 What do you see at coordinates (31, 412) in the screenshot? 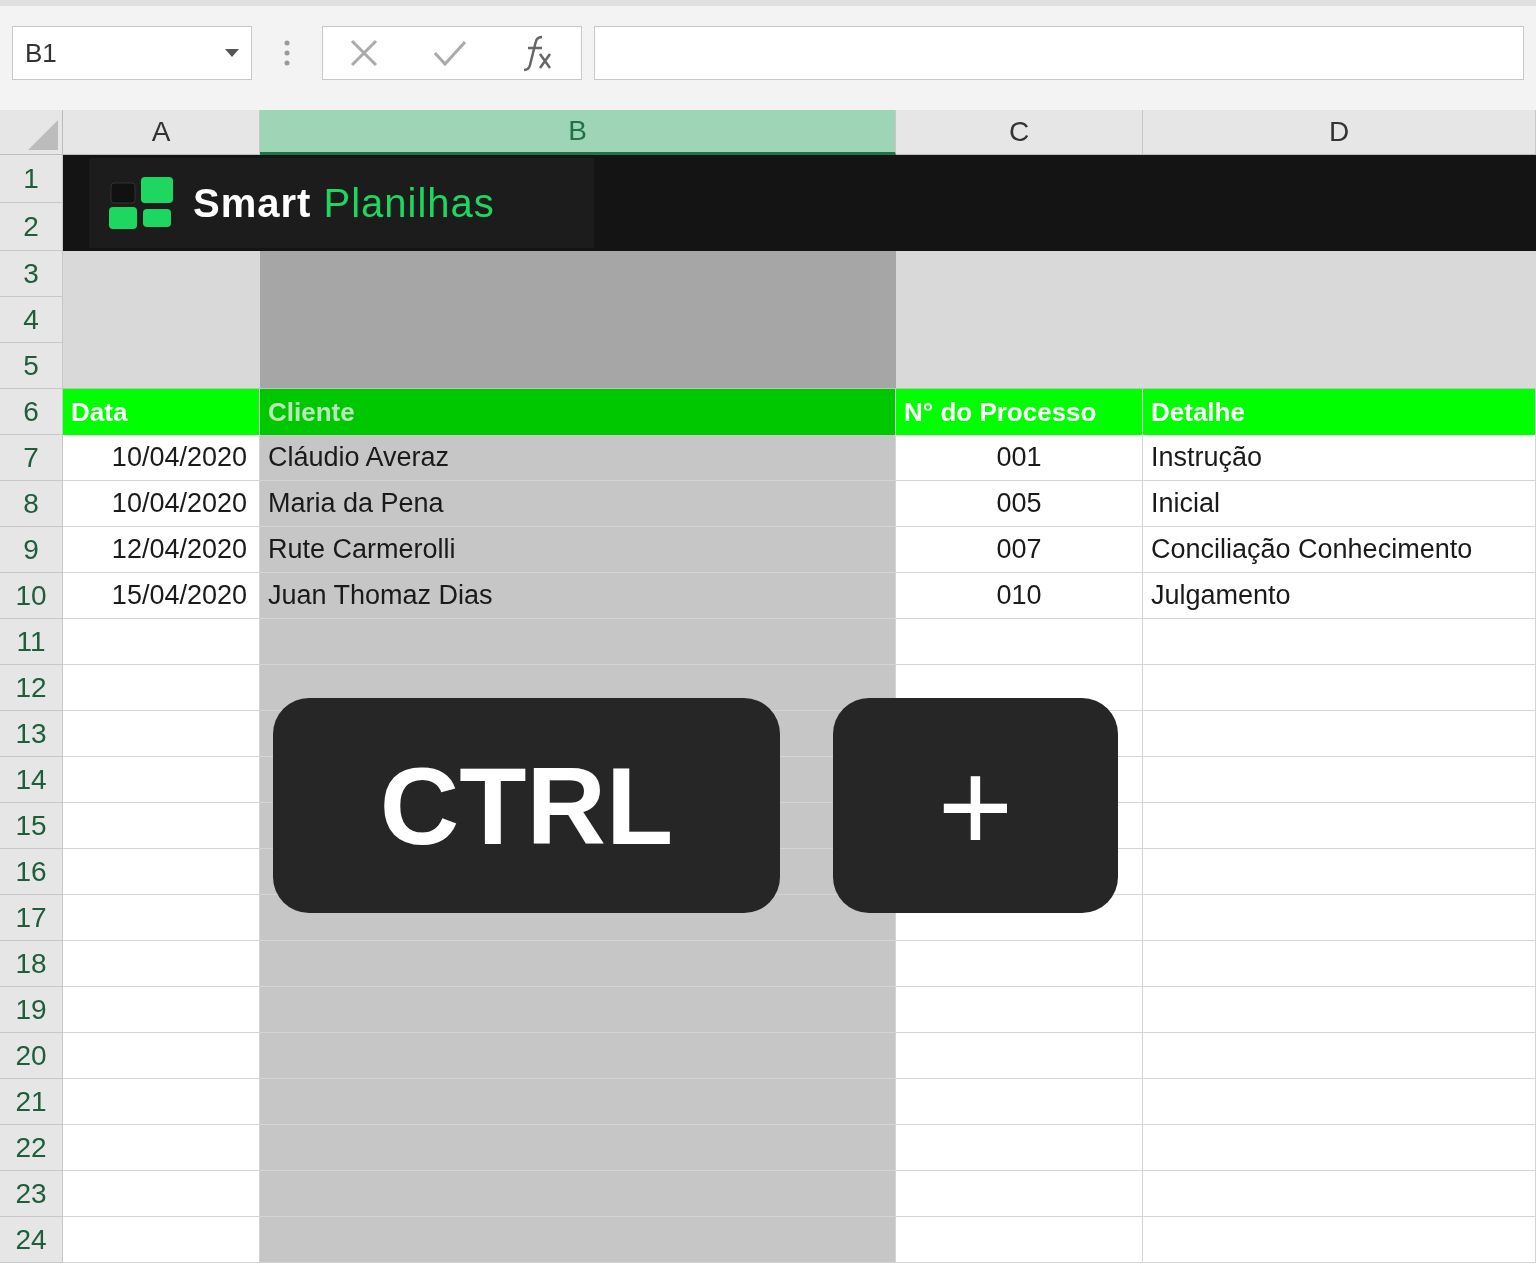
I see `row-header: 6` at bounding box center [31, 412].